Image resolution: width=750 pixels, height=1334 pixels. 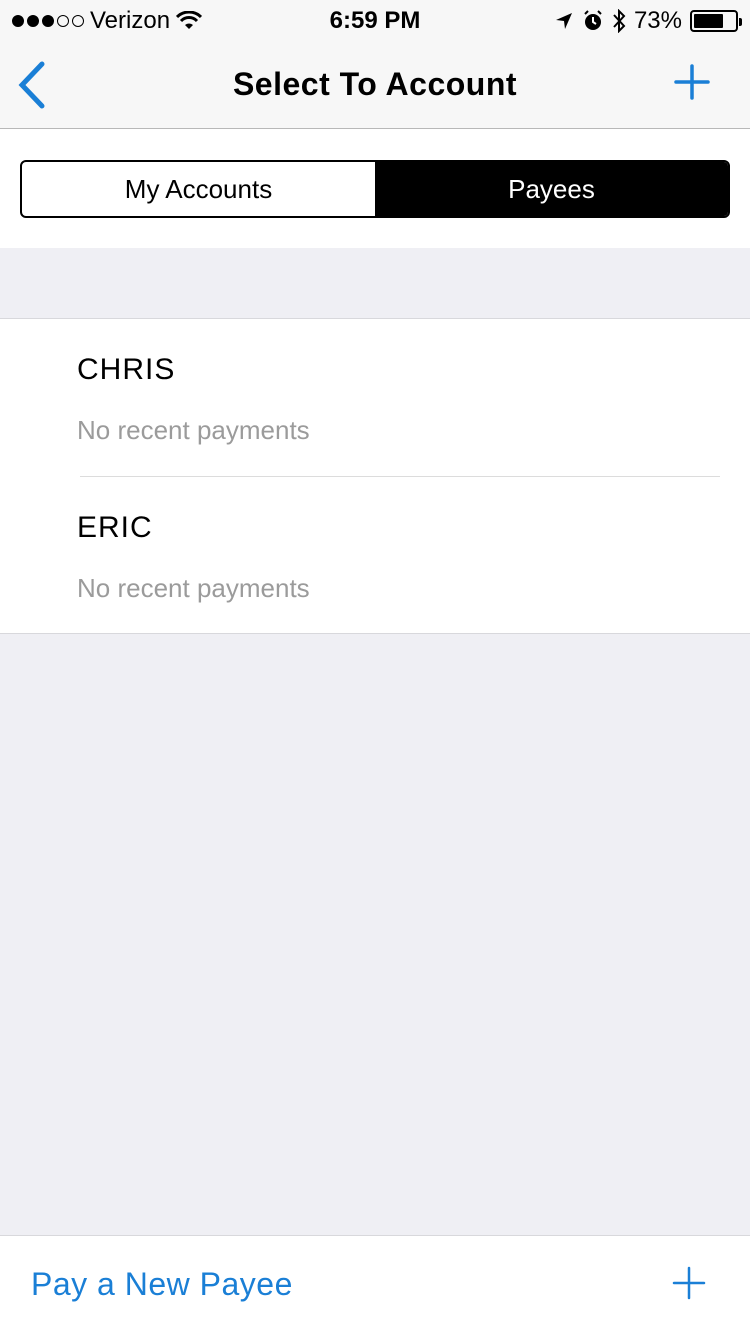 I want to click on status-right: 73%, so click(x=648, y=21).